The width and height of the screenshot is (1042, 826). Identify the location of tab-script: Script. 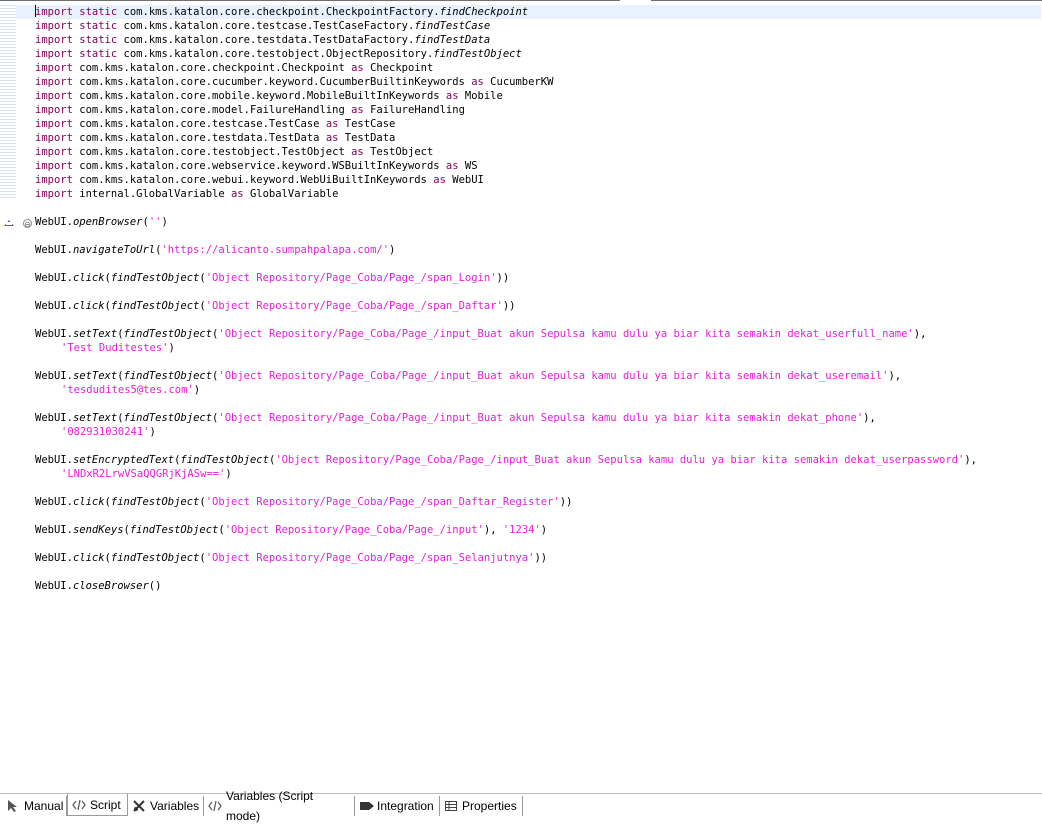
(97, 805).